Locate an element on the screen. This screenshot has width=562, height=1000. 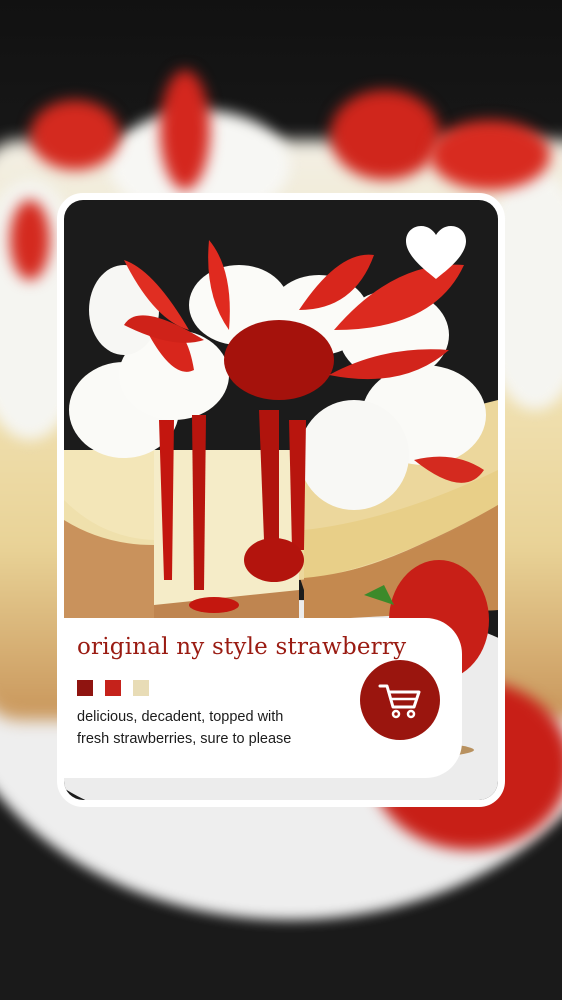
favorite-button is located at coordinates (436, 253).